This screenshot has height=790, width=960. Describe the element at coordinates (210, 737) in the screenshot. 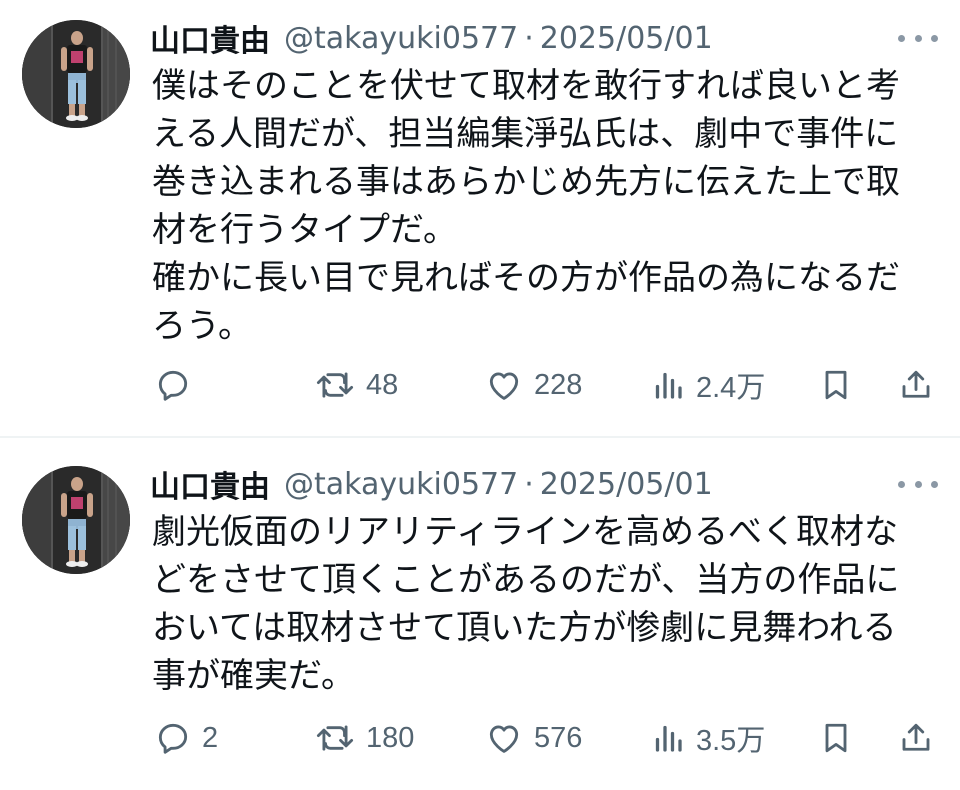

I see `reply-count: 2` at that location.